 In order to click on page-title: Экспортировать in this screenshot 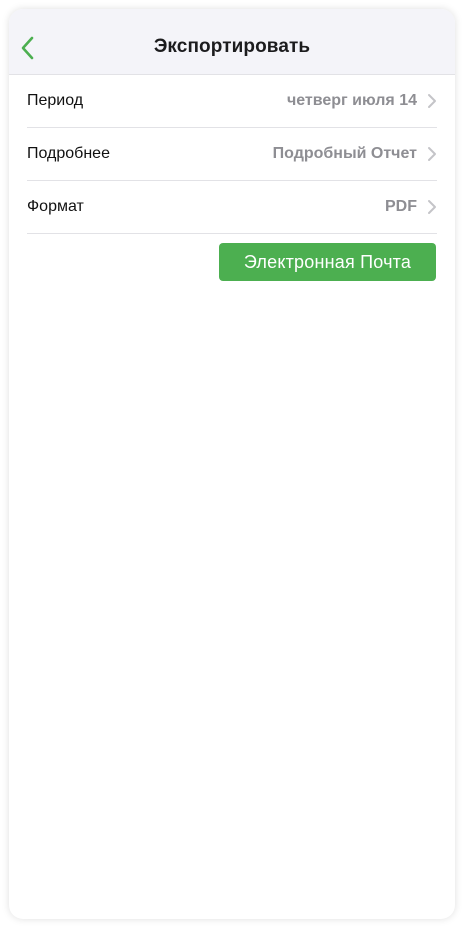, I will do `click(232, 46)`.